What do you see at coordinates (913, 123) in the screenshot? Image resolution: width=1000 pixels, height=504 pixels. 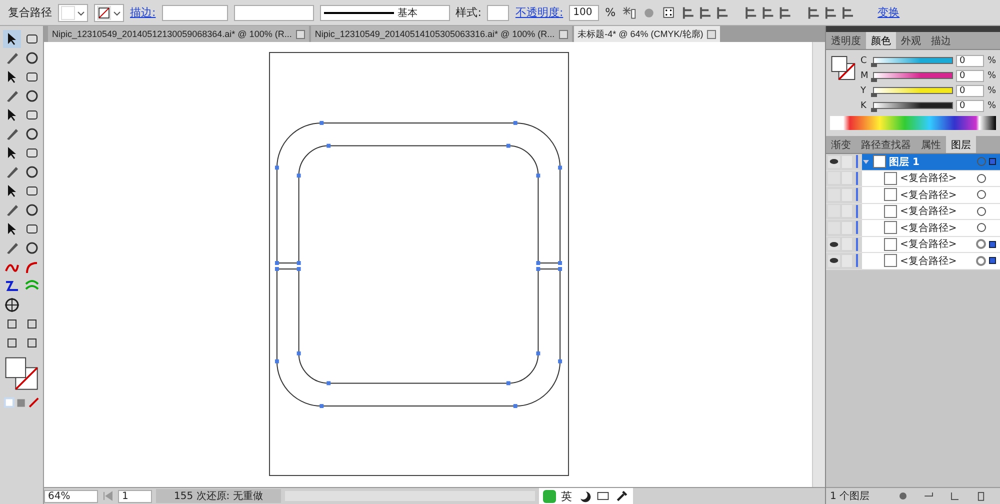 I see `color-spectrum` at bounding box center [913, 123].